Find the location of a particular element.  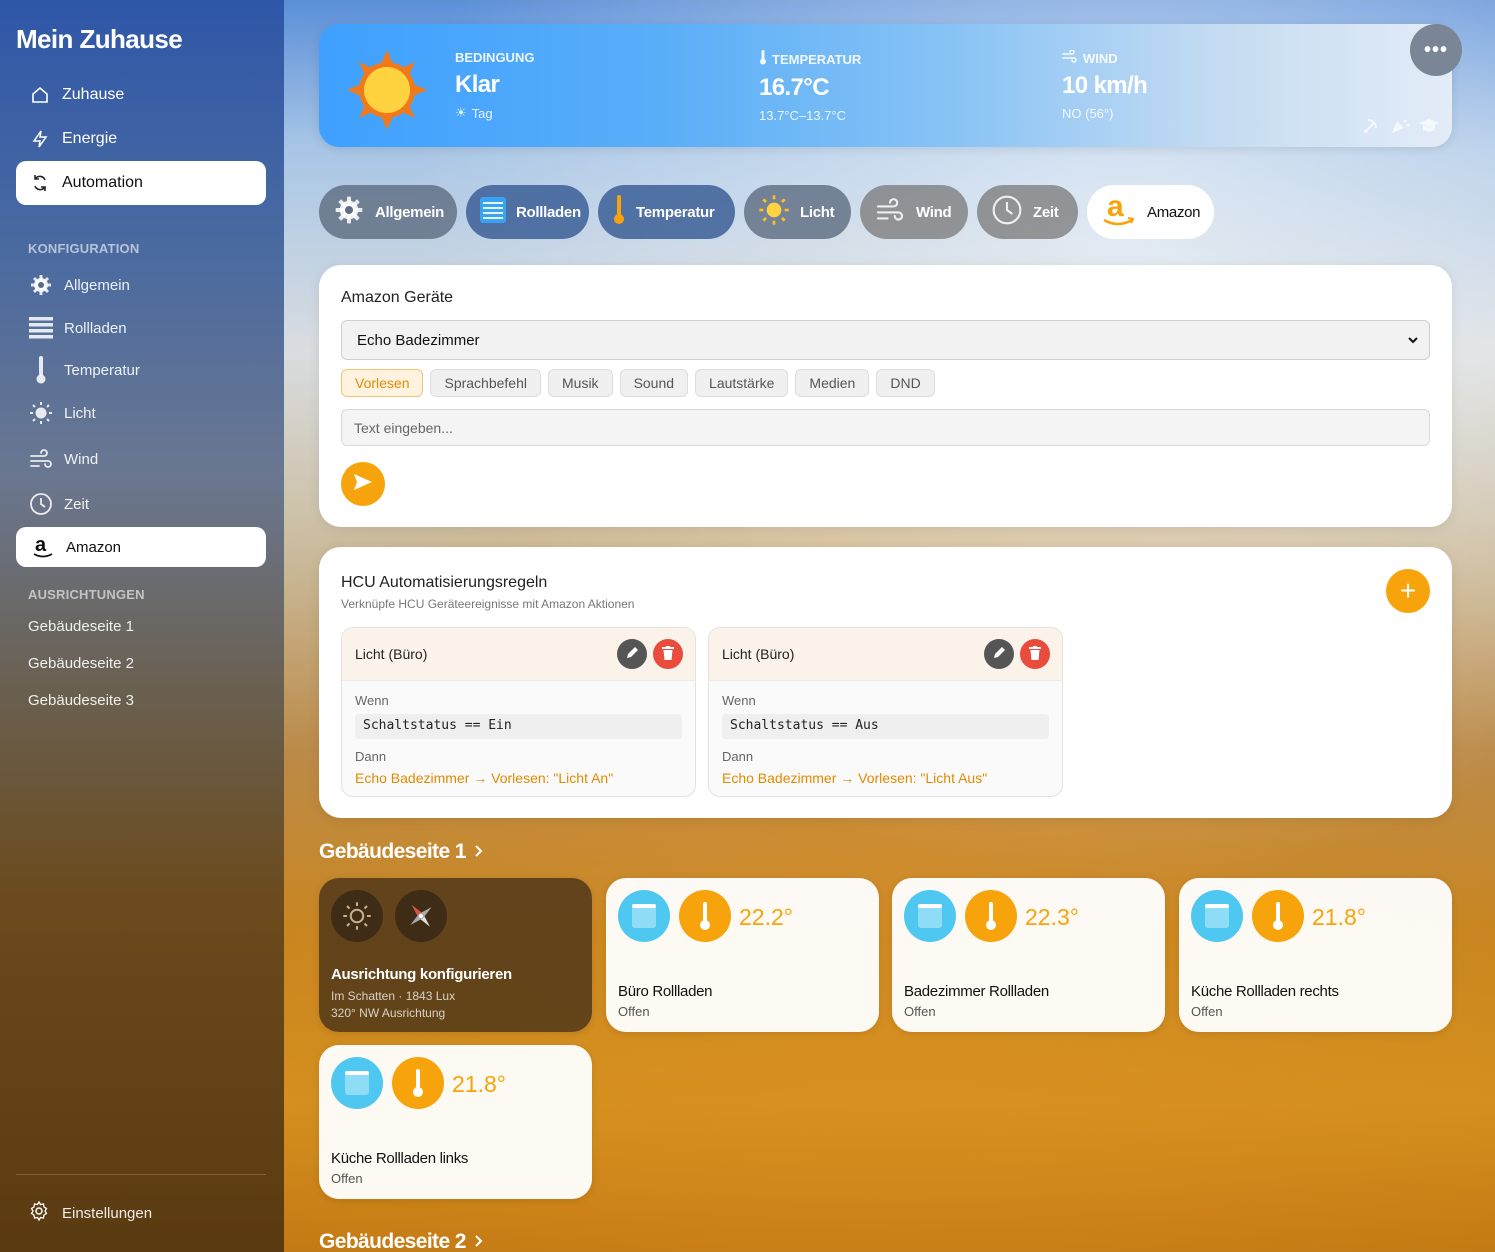

settings-label: Einstellungen is located at coordinates (107, 1213).